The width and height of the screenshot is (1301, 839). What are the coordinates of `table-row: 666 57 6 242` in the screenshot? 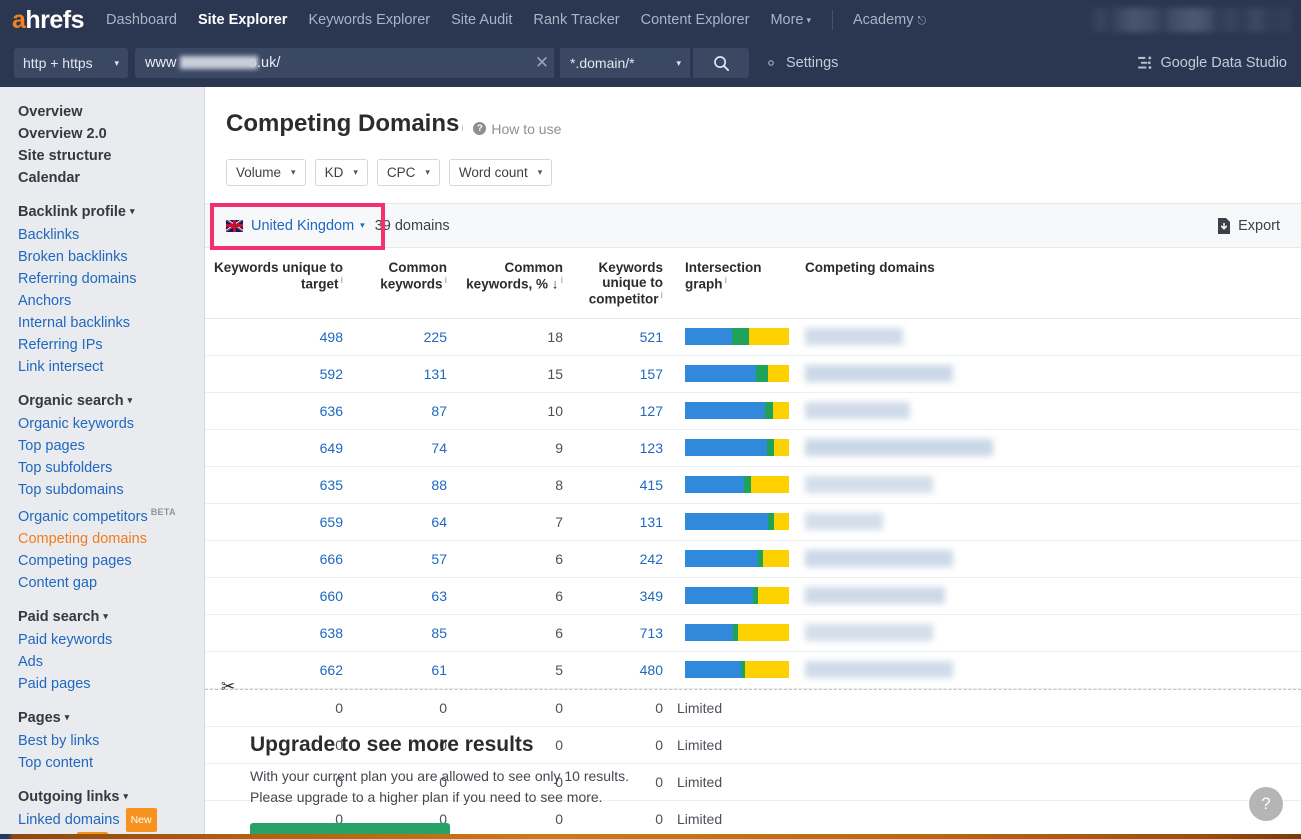 It's located at (753, 559).